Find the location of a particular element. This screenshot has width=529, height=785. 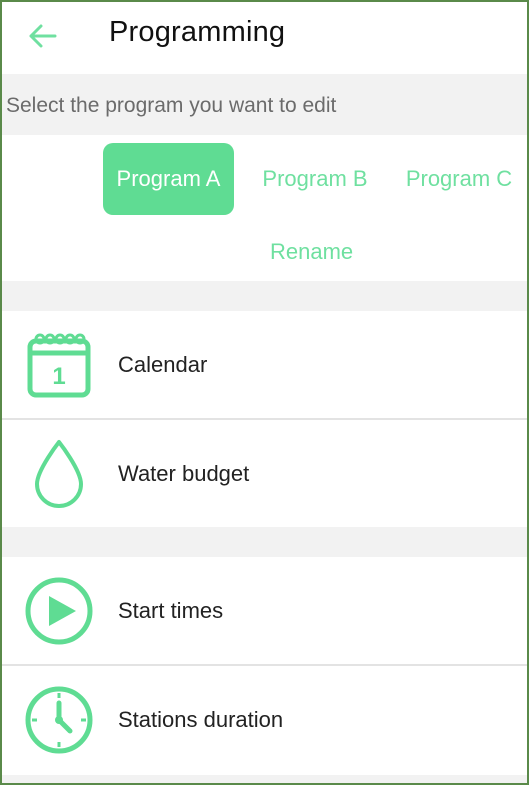

program-b-button: Program B is located at coordinates (315, 179).